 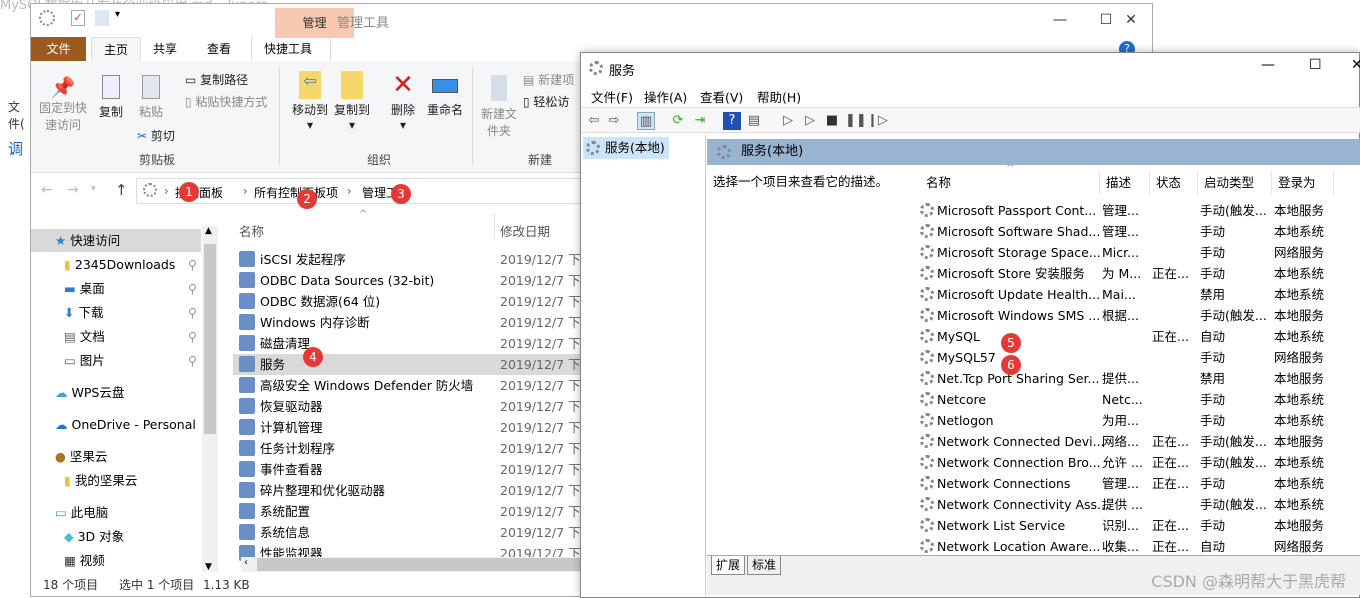 What do you see at coordinates (546, 101) in the screenshot?
I see `easy-access-button: ▯ 轻松访` at bounding box center [546, 101].